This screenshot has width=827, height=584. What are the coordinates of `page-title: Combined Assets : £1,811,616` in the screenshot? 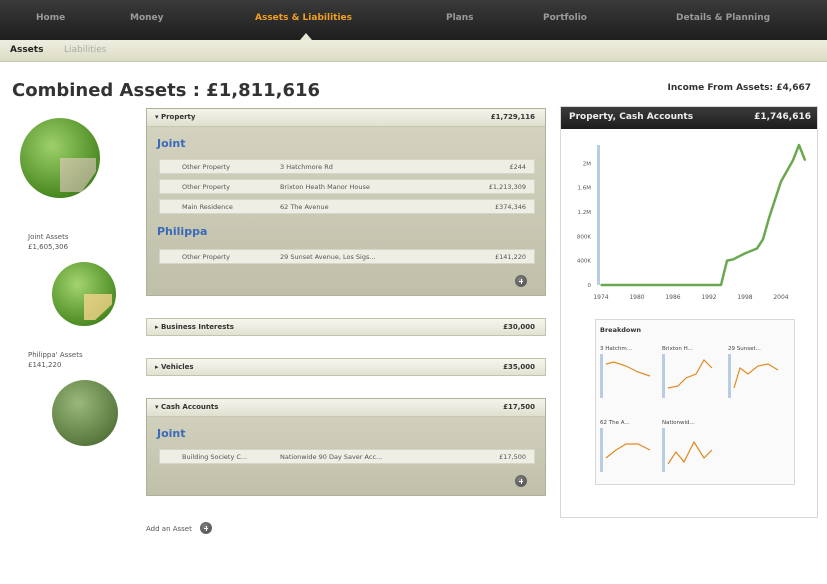 It's located at (166, 90).